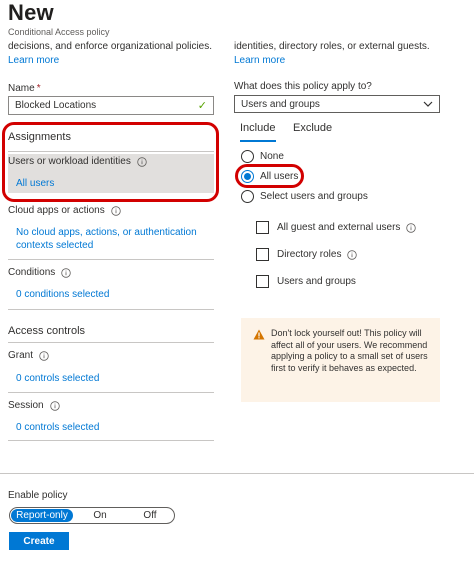  Describe the element at coordinates (42, 515) in the screenshot. I see `toggle-option-report-only: Report-only` at that location.